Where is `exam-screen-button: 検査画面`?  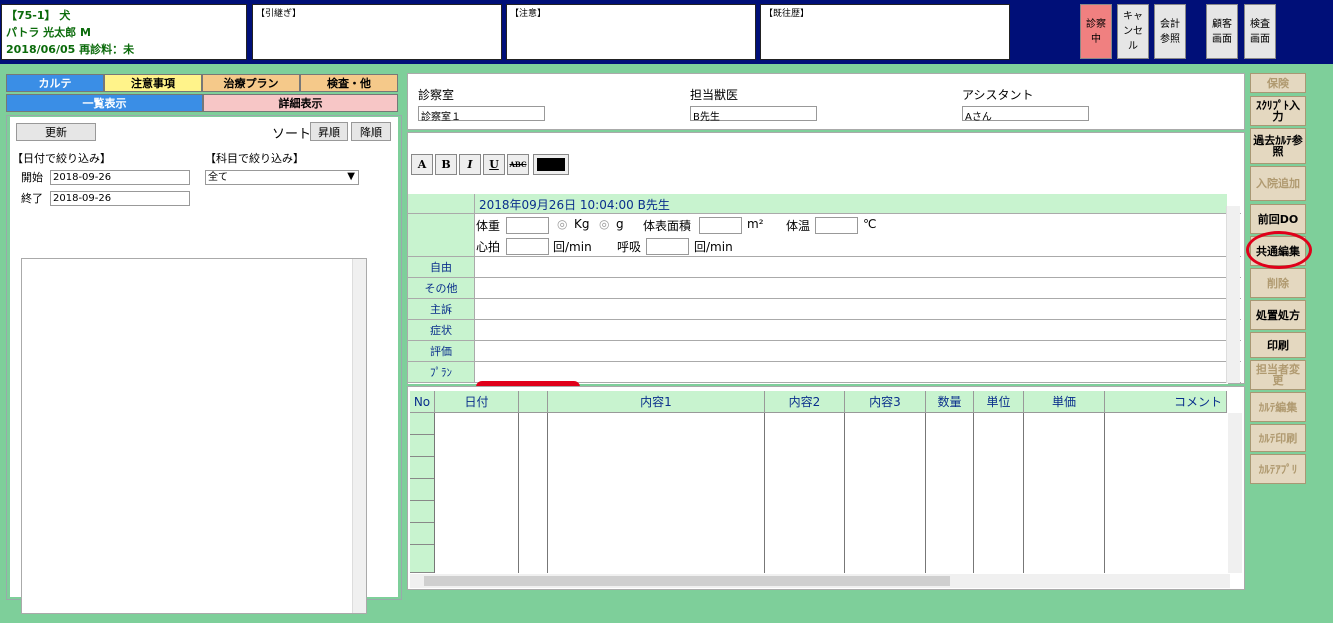 exam-screen-button: 検査画面 is located at coordinates (1260, 31).